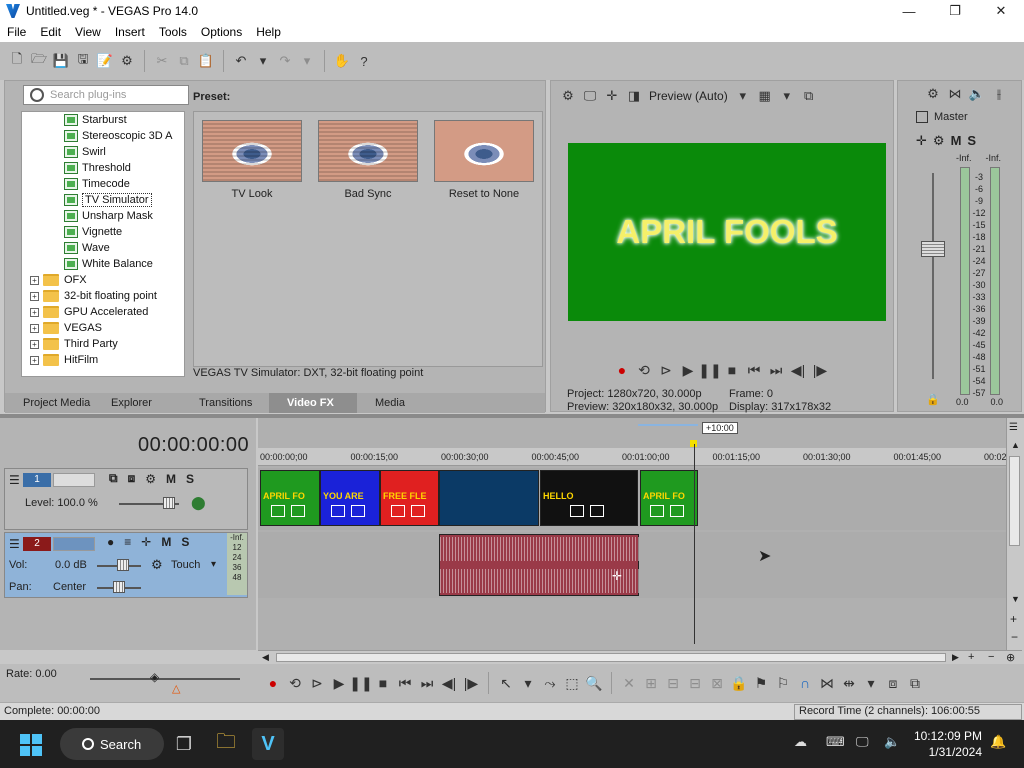 This screenshot has width=1024, height=768. Describe the element at coordinates (933, 249) in the screenshot. I see `master-fader-knob` at that location.